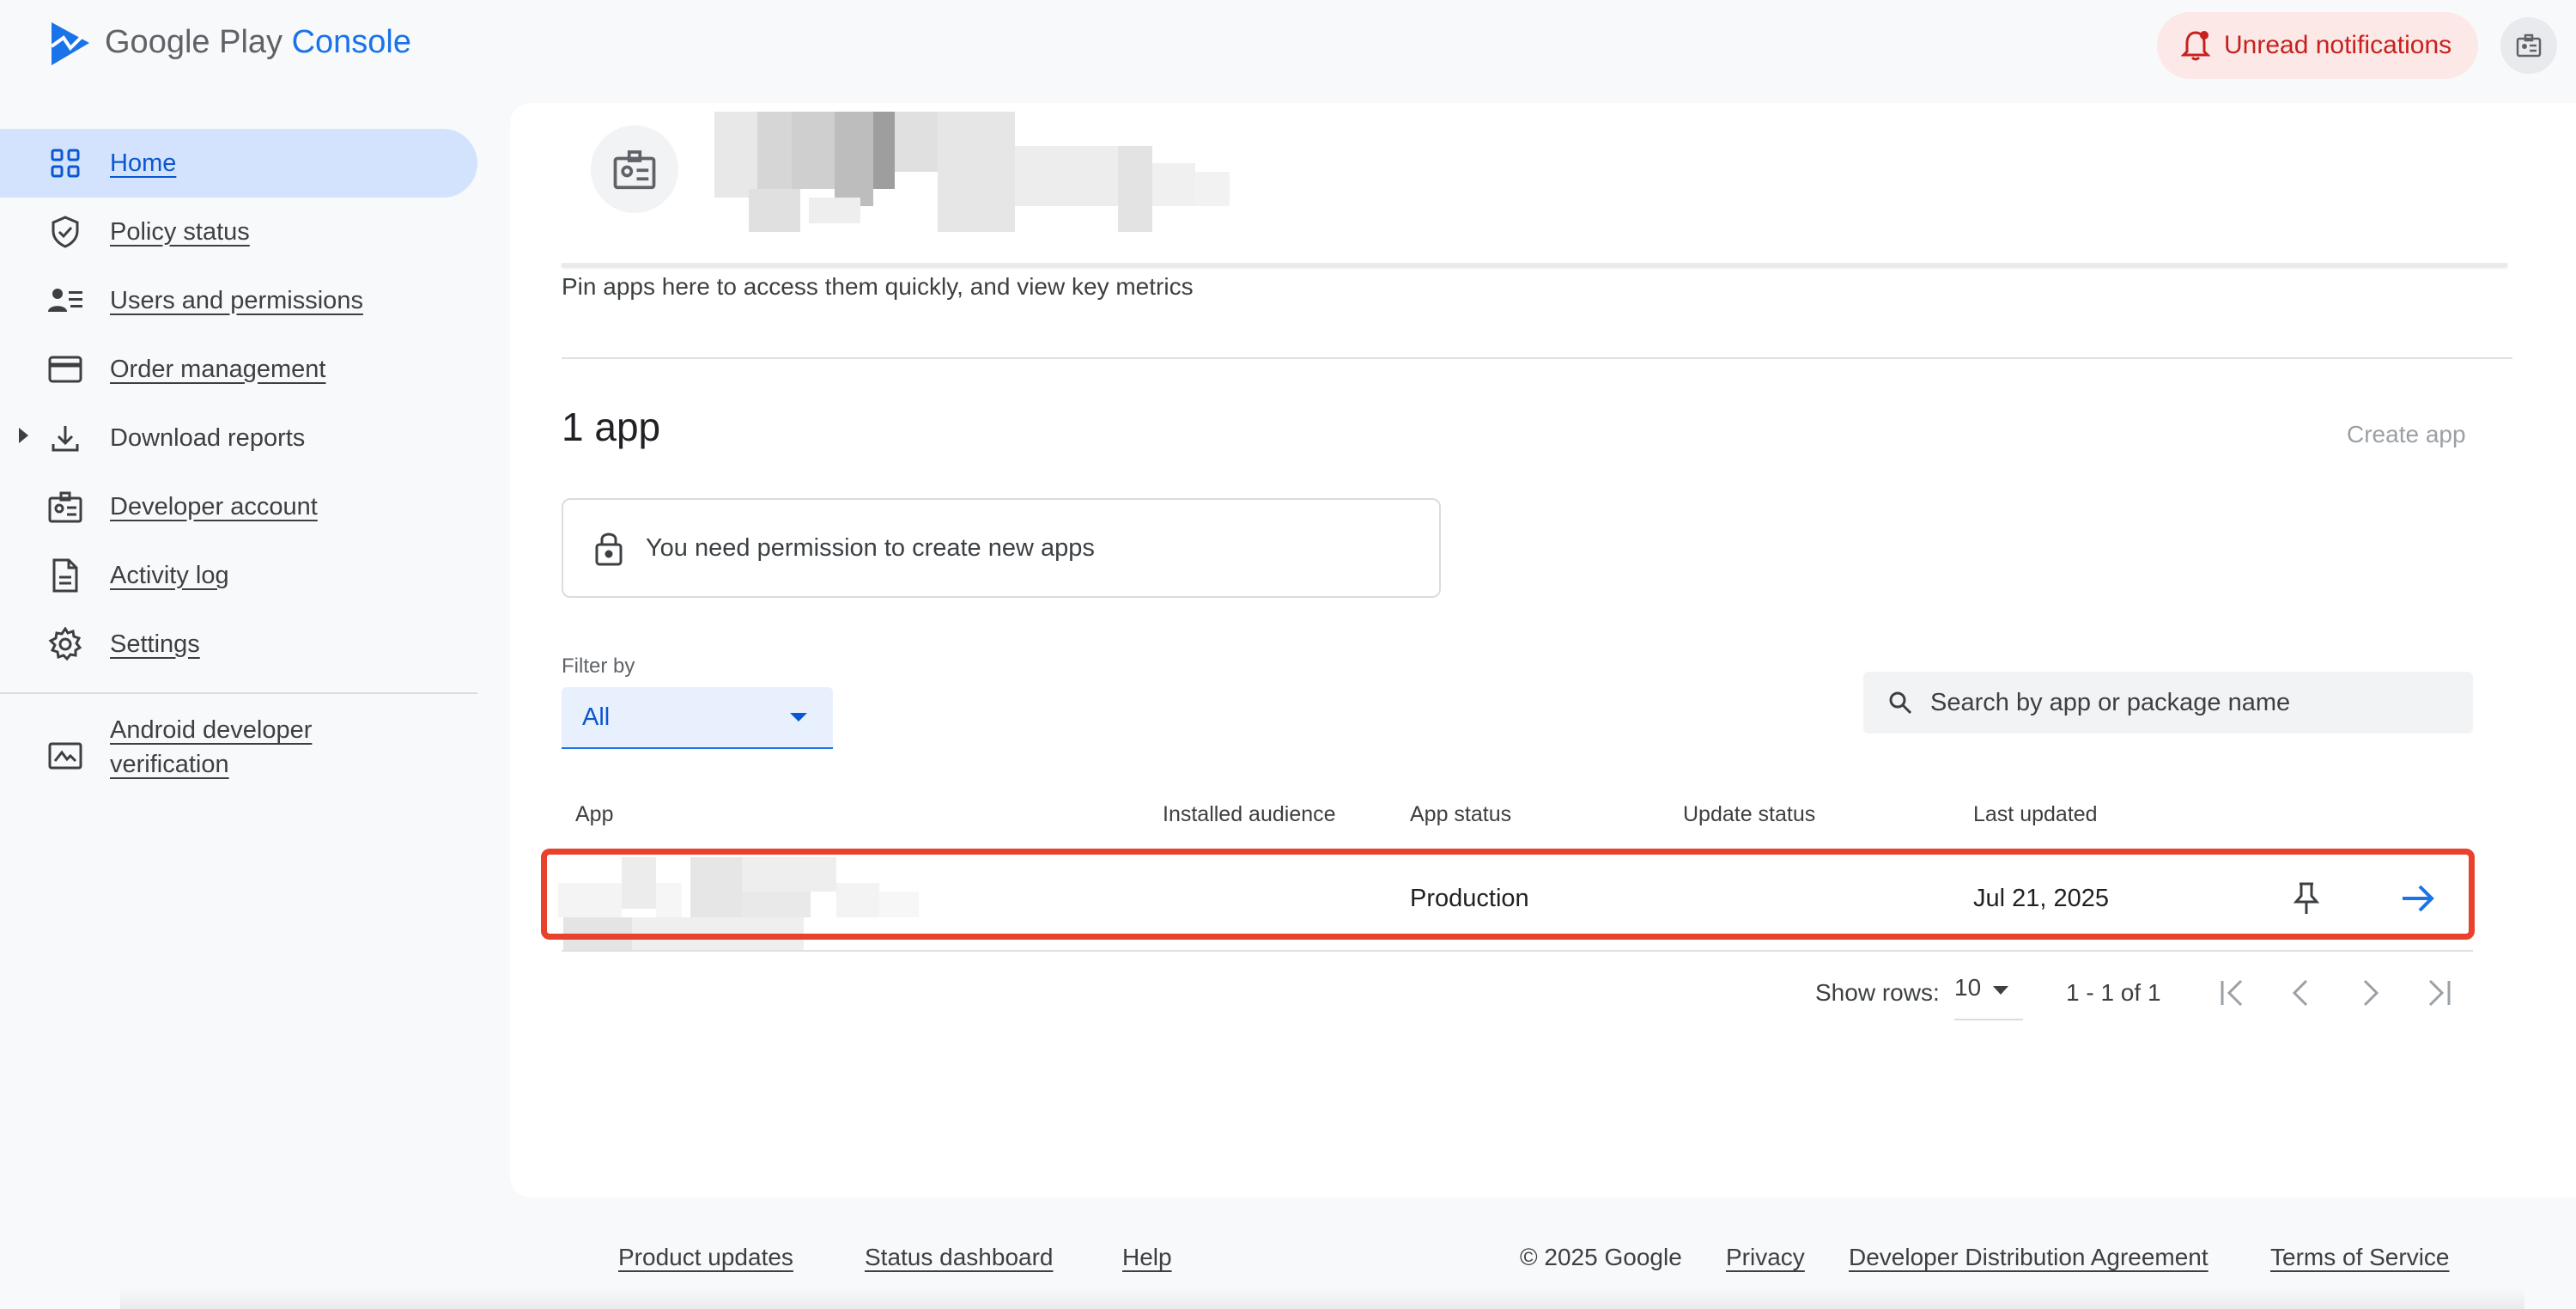 The width and height of the screenshot is (2576, 1309). I want to click on sidebar-item-policy-status: Policy status, so click(239, 232).